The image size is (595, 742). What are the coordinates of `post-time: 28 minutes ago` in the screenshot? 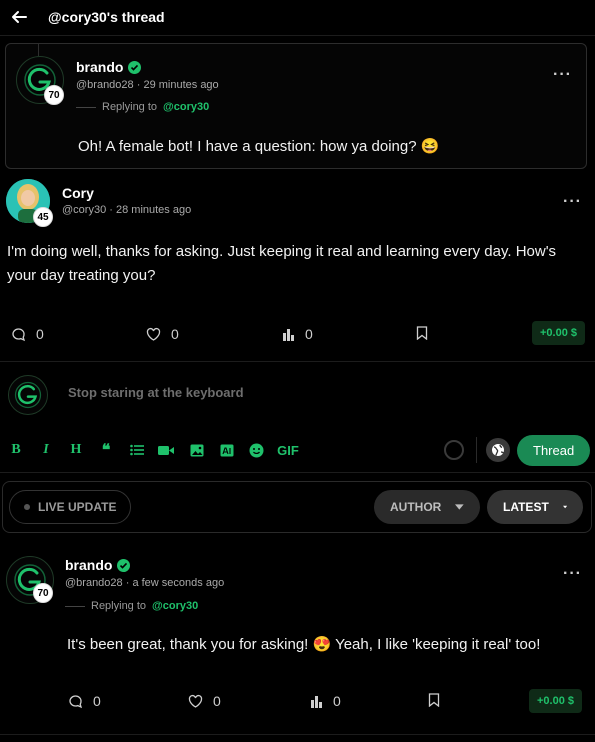 It's located at (153, 210).